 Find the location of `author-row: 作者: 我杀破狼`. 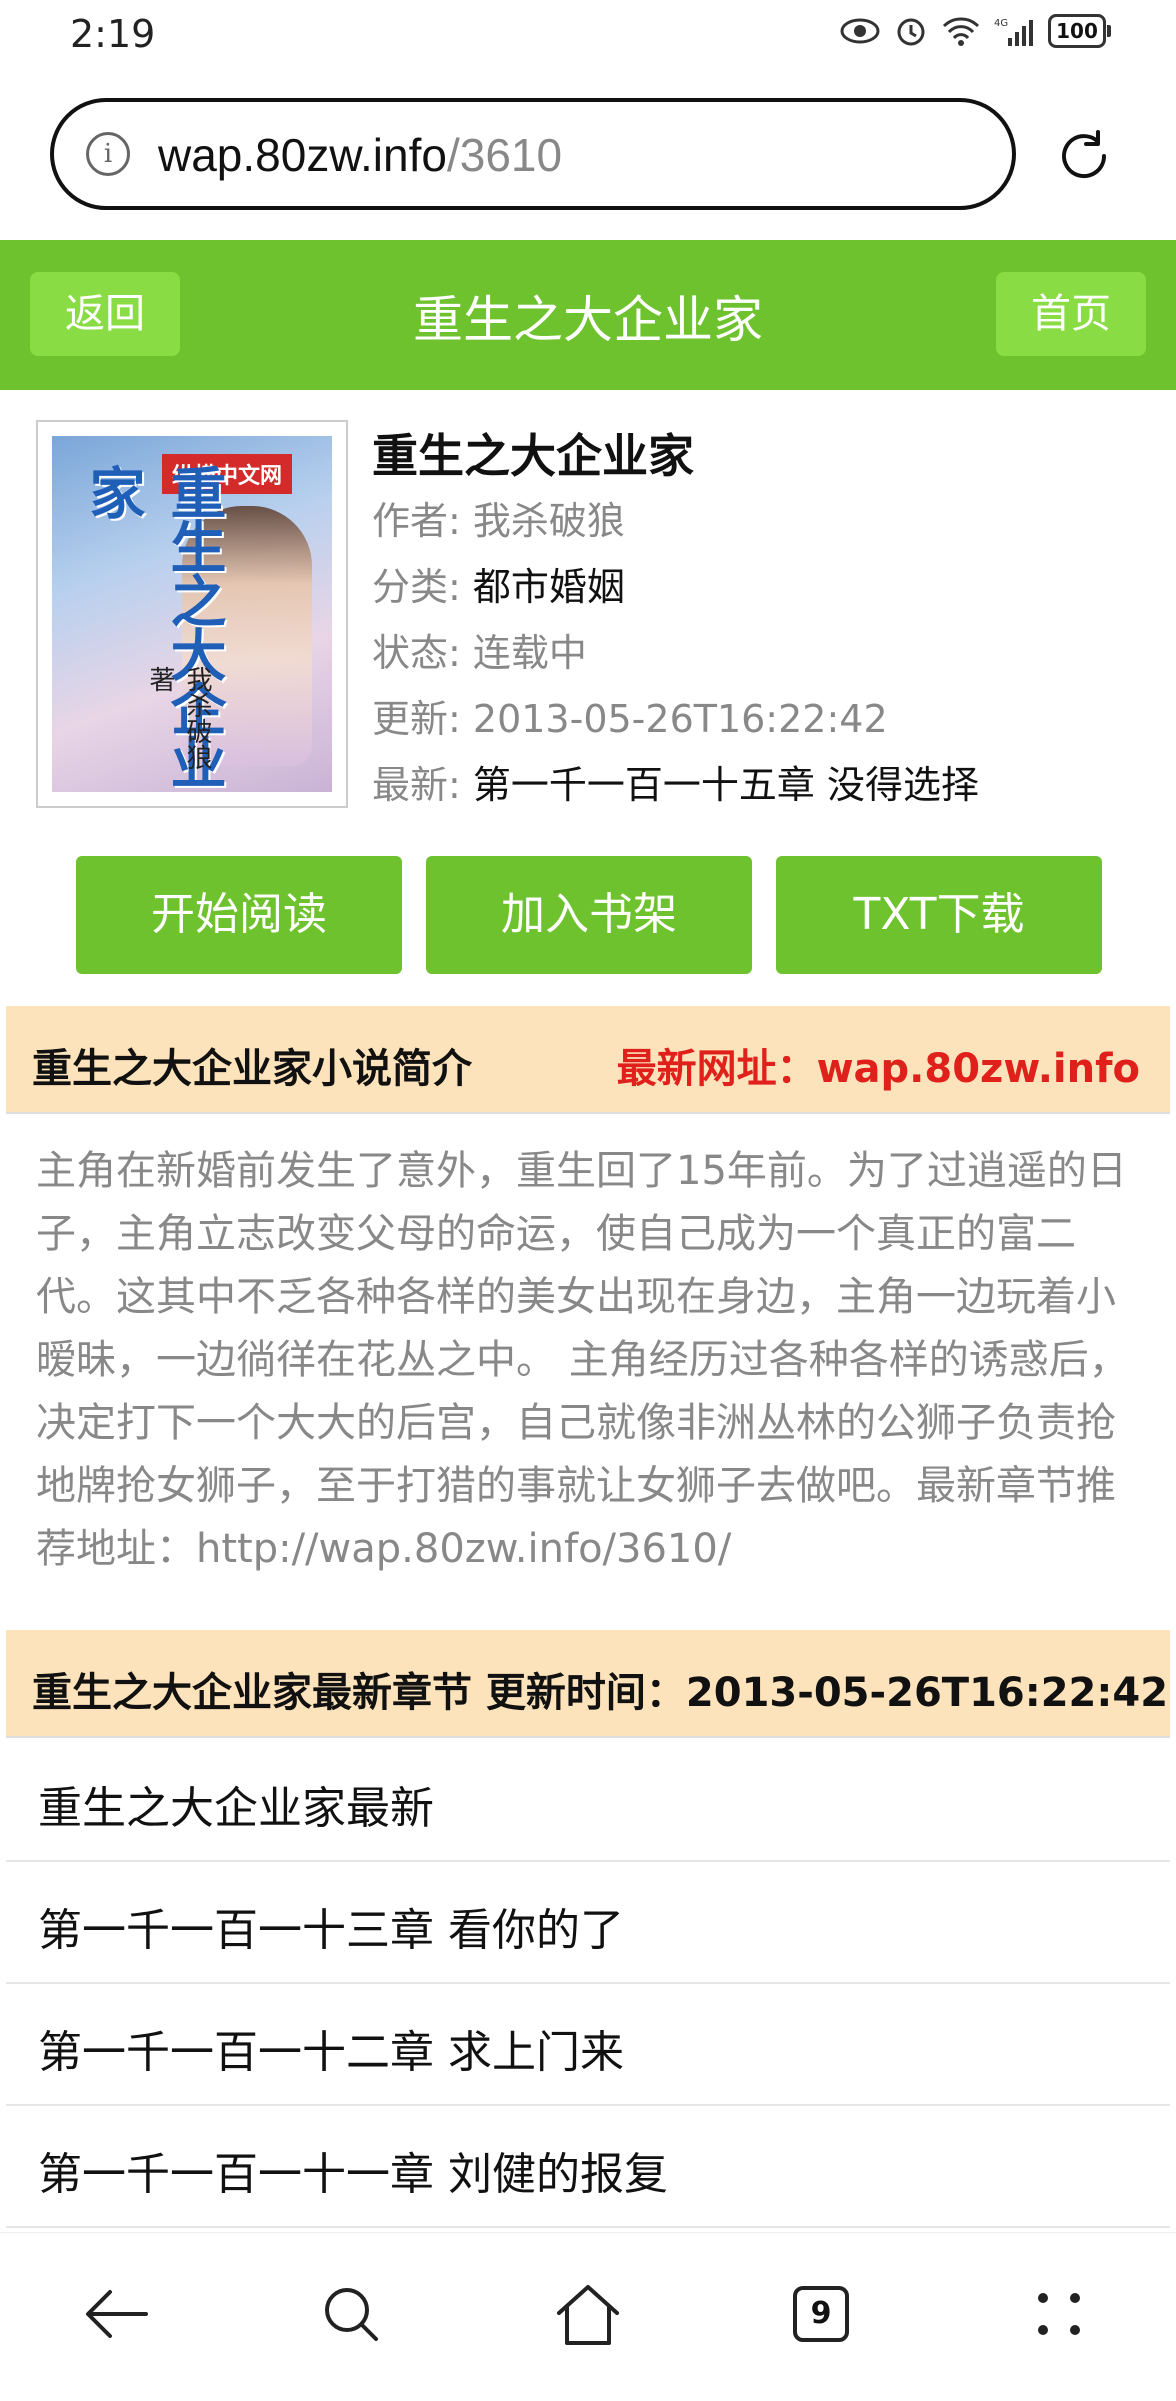

author-row: 作者: 我杀破狼 is located at coordinates (498, 517).